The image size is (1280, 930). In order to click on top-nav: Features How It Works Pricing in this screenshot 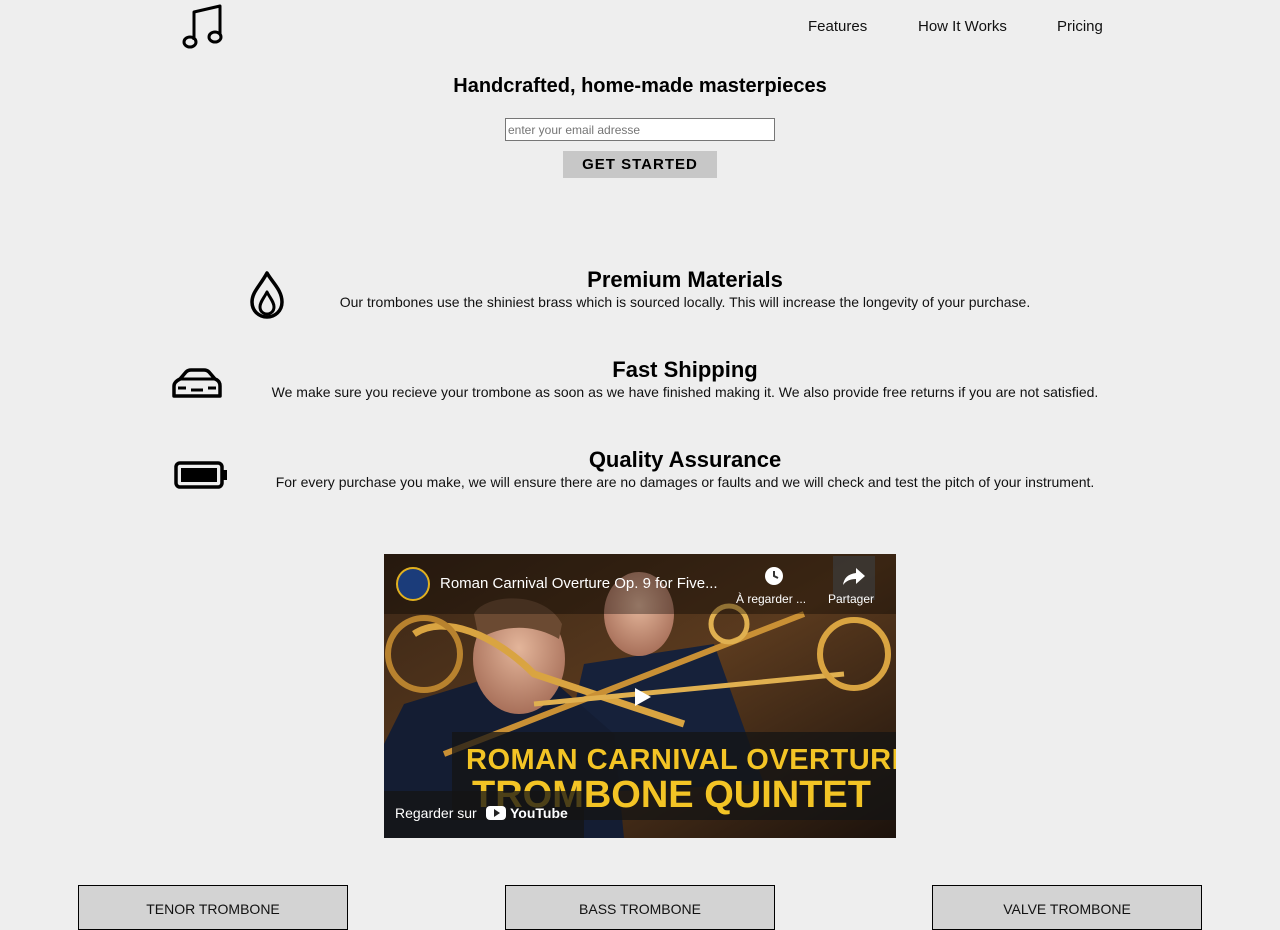, I will do `click(640, 28)`.